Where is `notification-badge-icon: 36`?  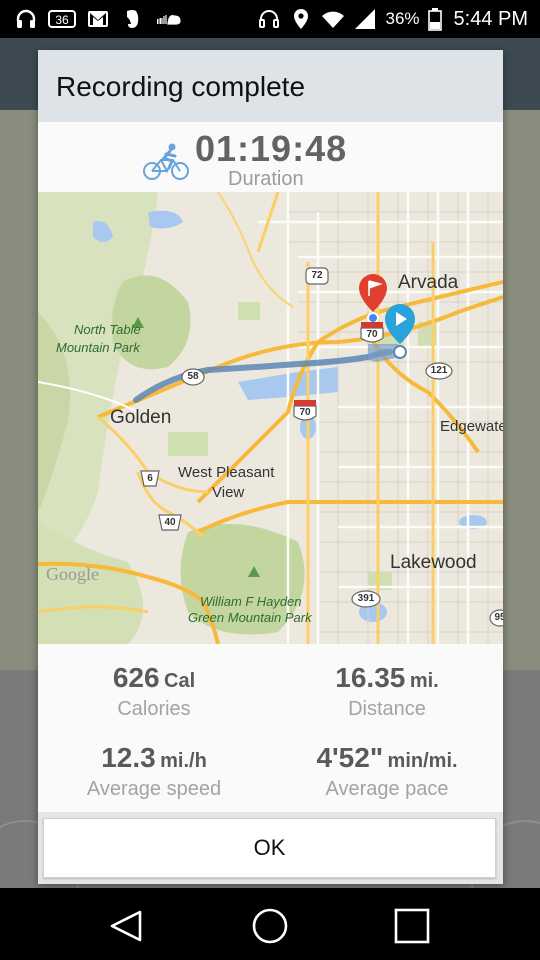
notification-badge-icon: 36 is located at coordinates (62, 19).